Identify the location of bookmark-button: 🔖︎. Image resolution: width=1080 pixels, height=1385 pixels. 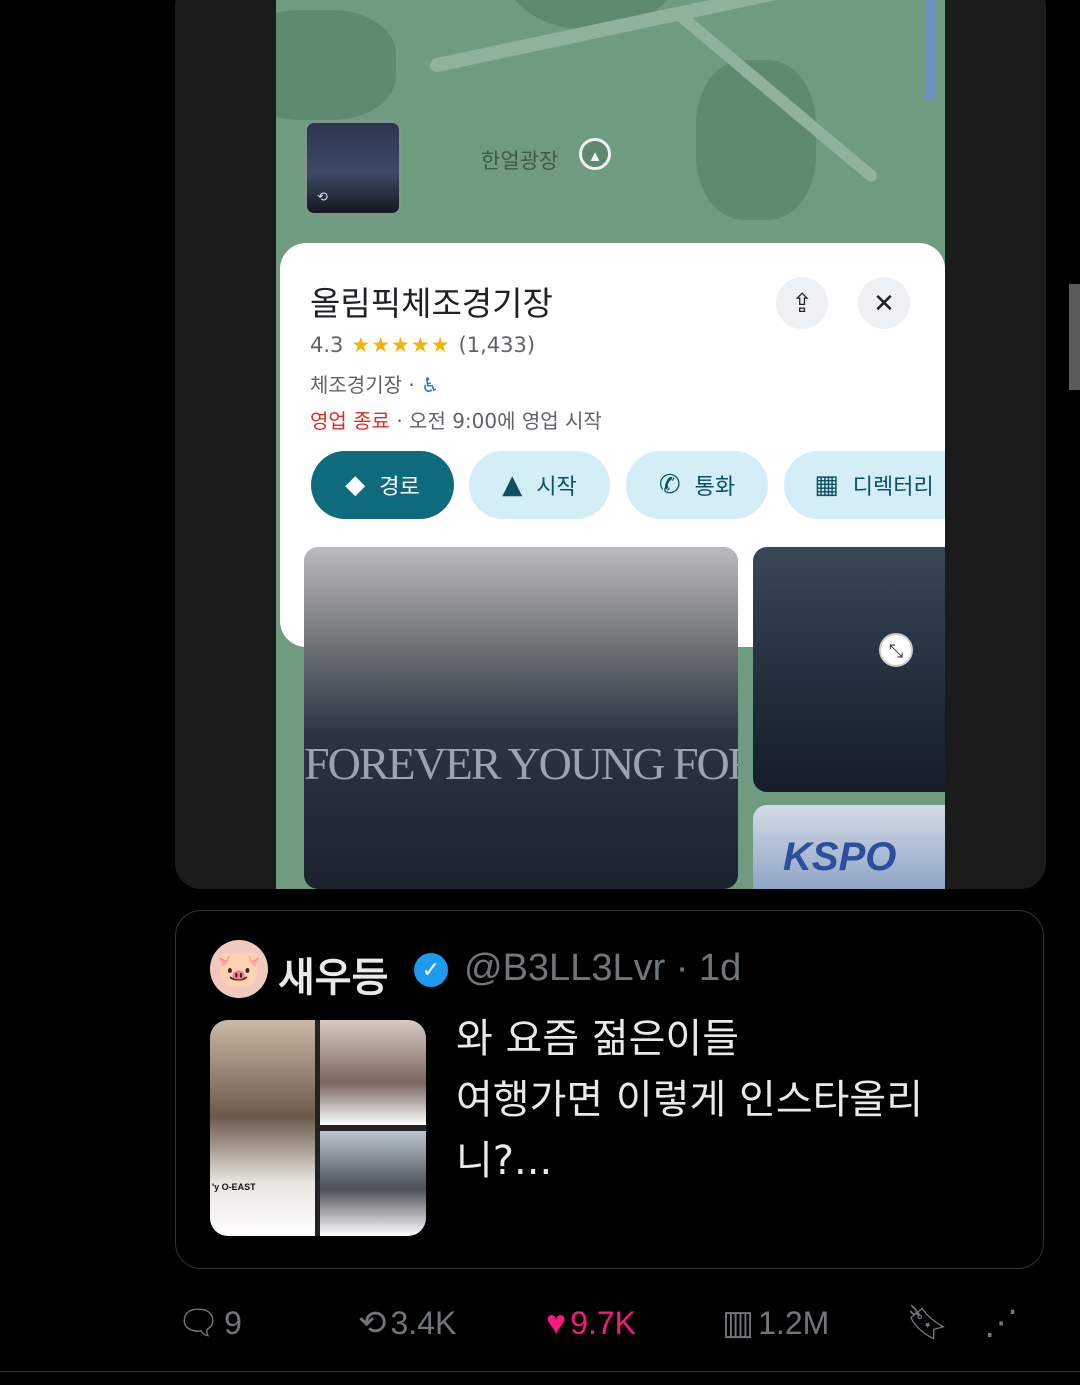
(927, 1323).